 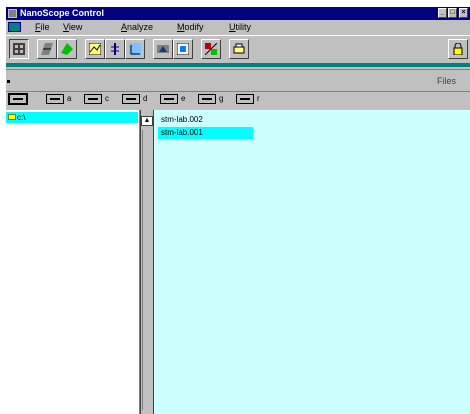 I want to click on plane-fit-button, so click(x=67, y=49).